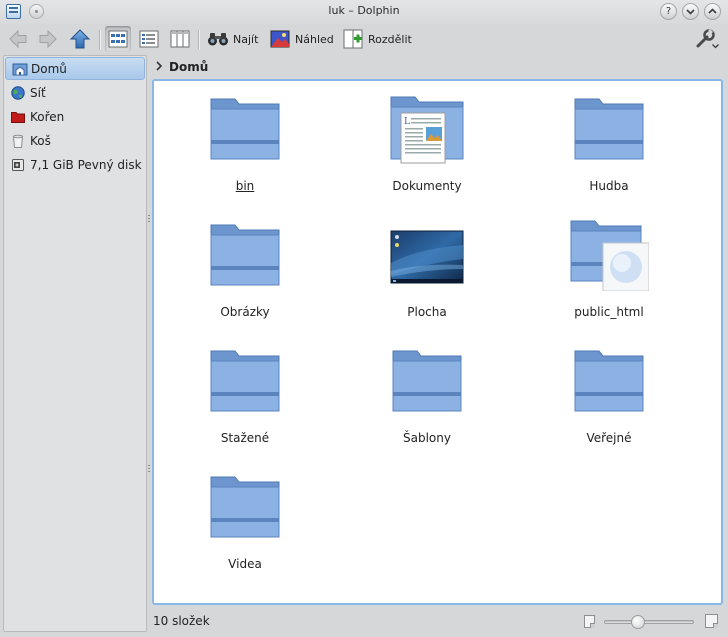 The height and width of the screenshot is (637, 728). Describe the element at coordinates (280, 39) in the screenshot. I see `preview-image-icon` at that location.